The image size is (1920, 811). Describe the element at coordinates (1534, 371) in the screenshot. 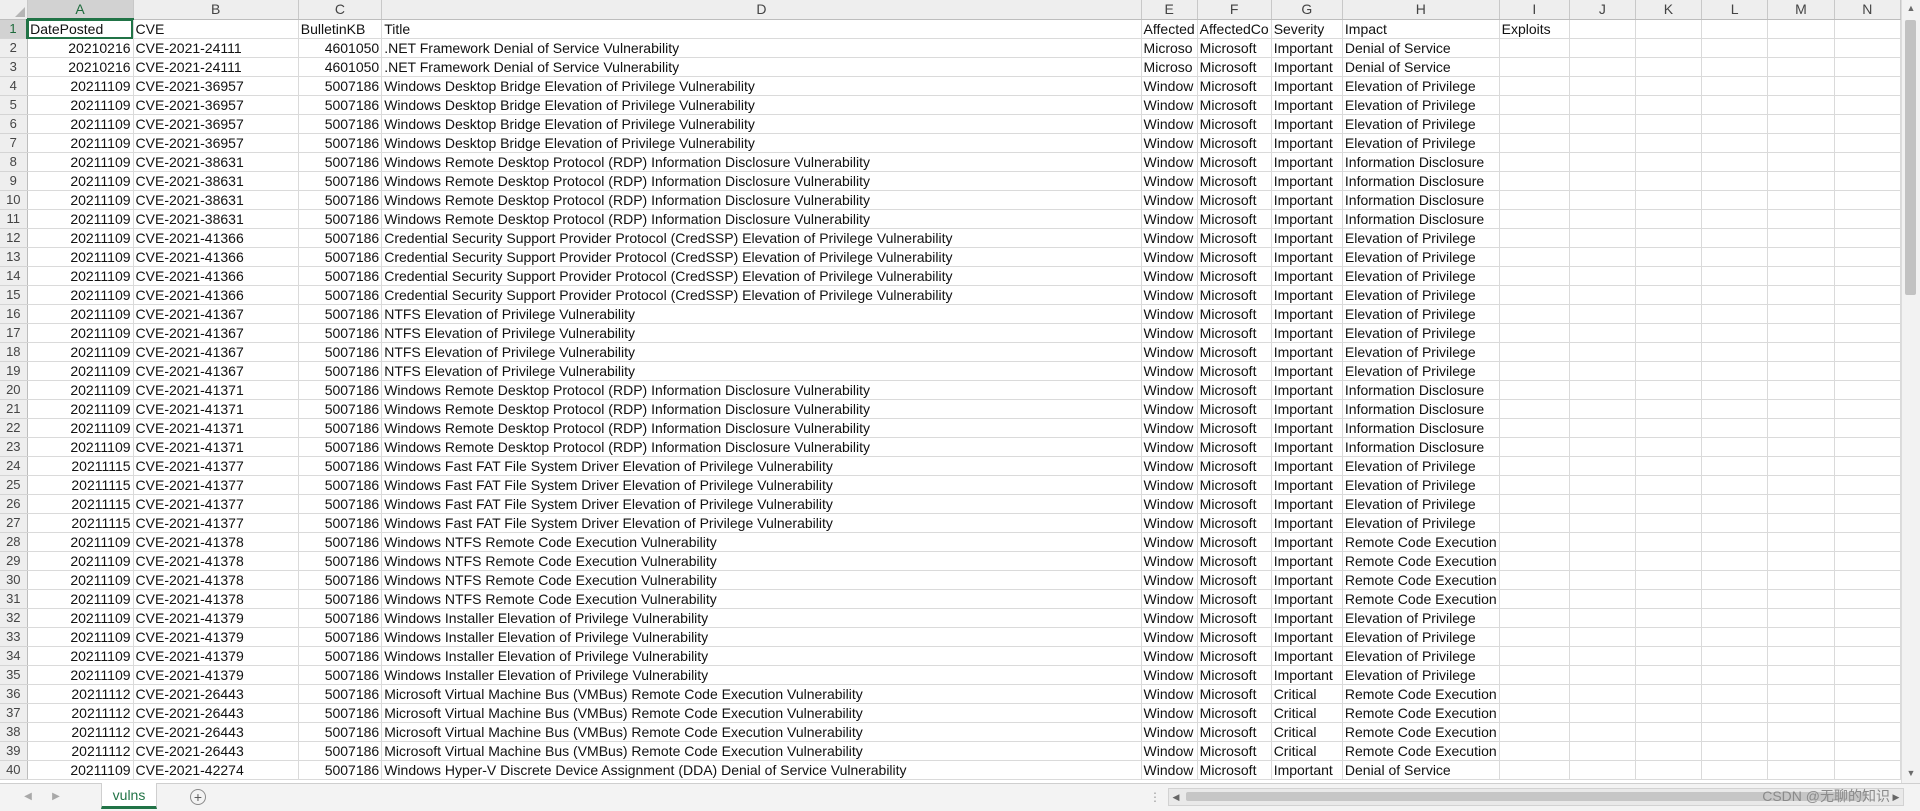

I see `cell-i19` at that location.